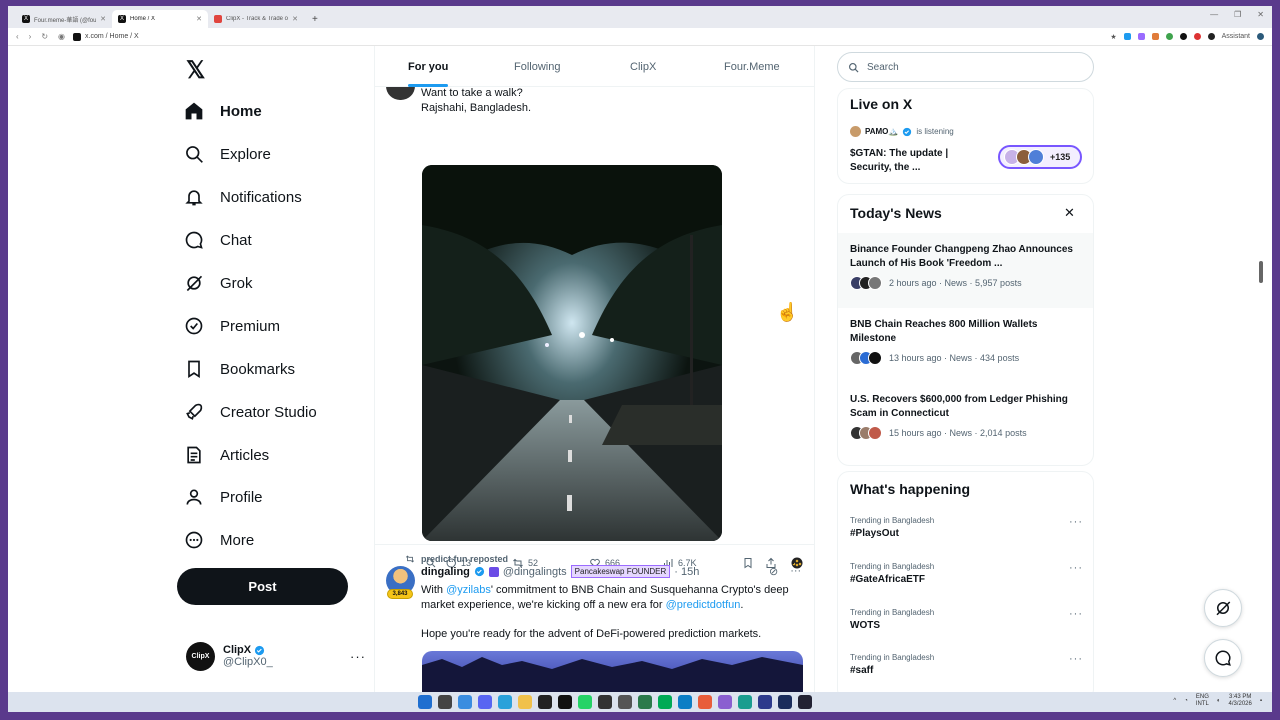 Image resolution: width=1280 pixels, height=720 pixels. I want to click on space-listeners: +135, so click(1040, 157).